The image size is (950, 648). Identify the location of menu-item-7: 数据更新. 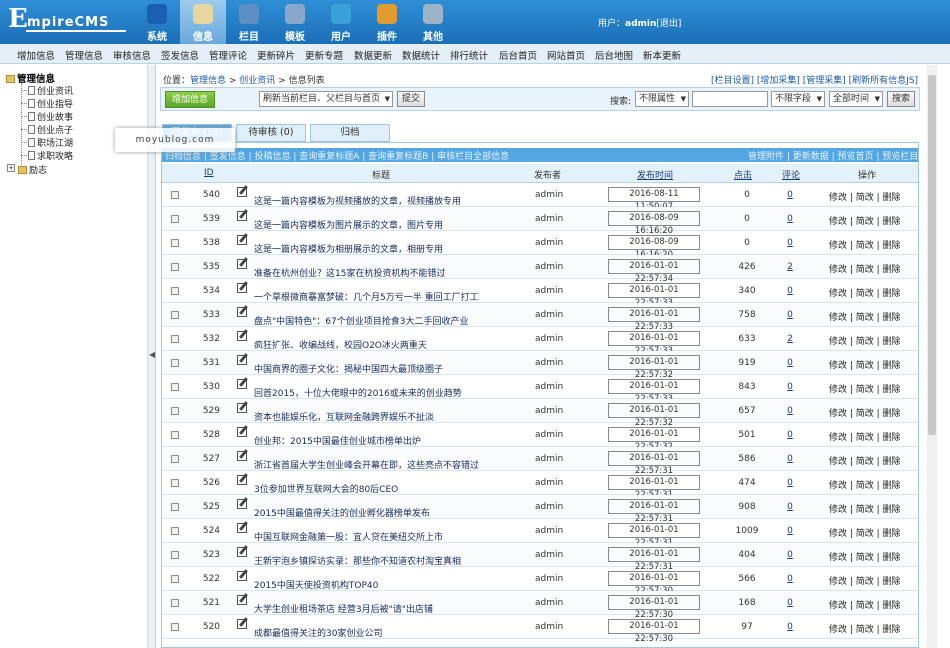
(373, 55).